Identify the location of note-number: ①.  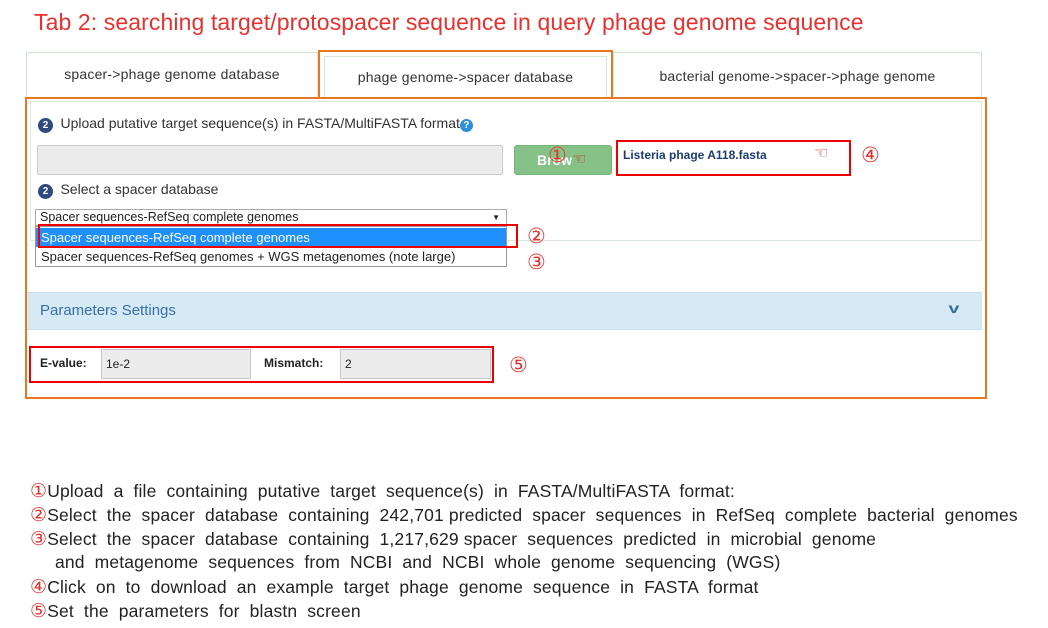
(39, 491).